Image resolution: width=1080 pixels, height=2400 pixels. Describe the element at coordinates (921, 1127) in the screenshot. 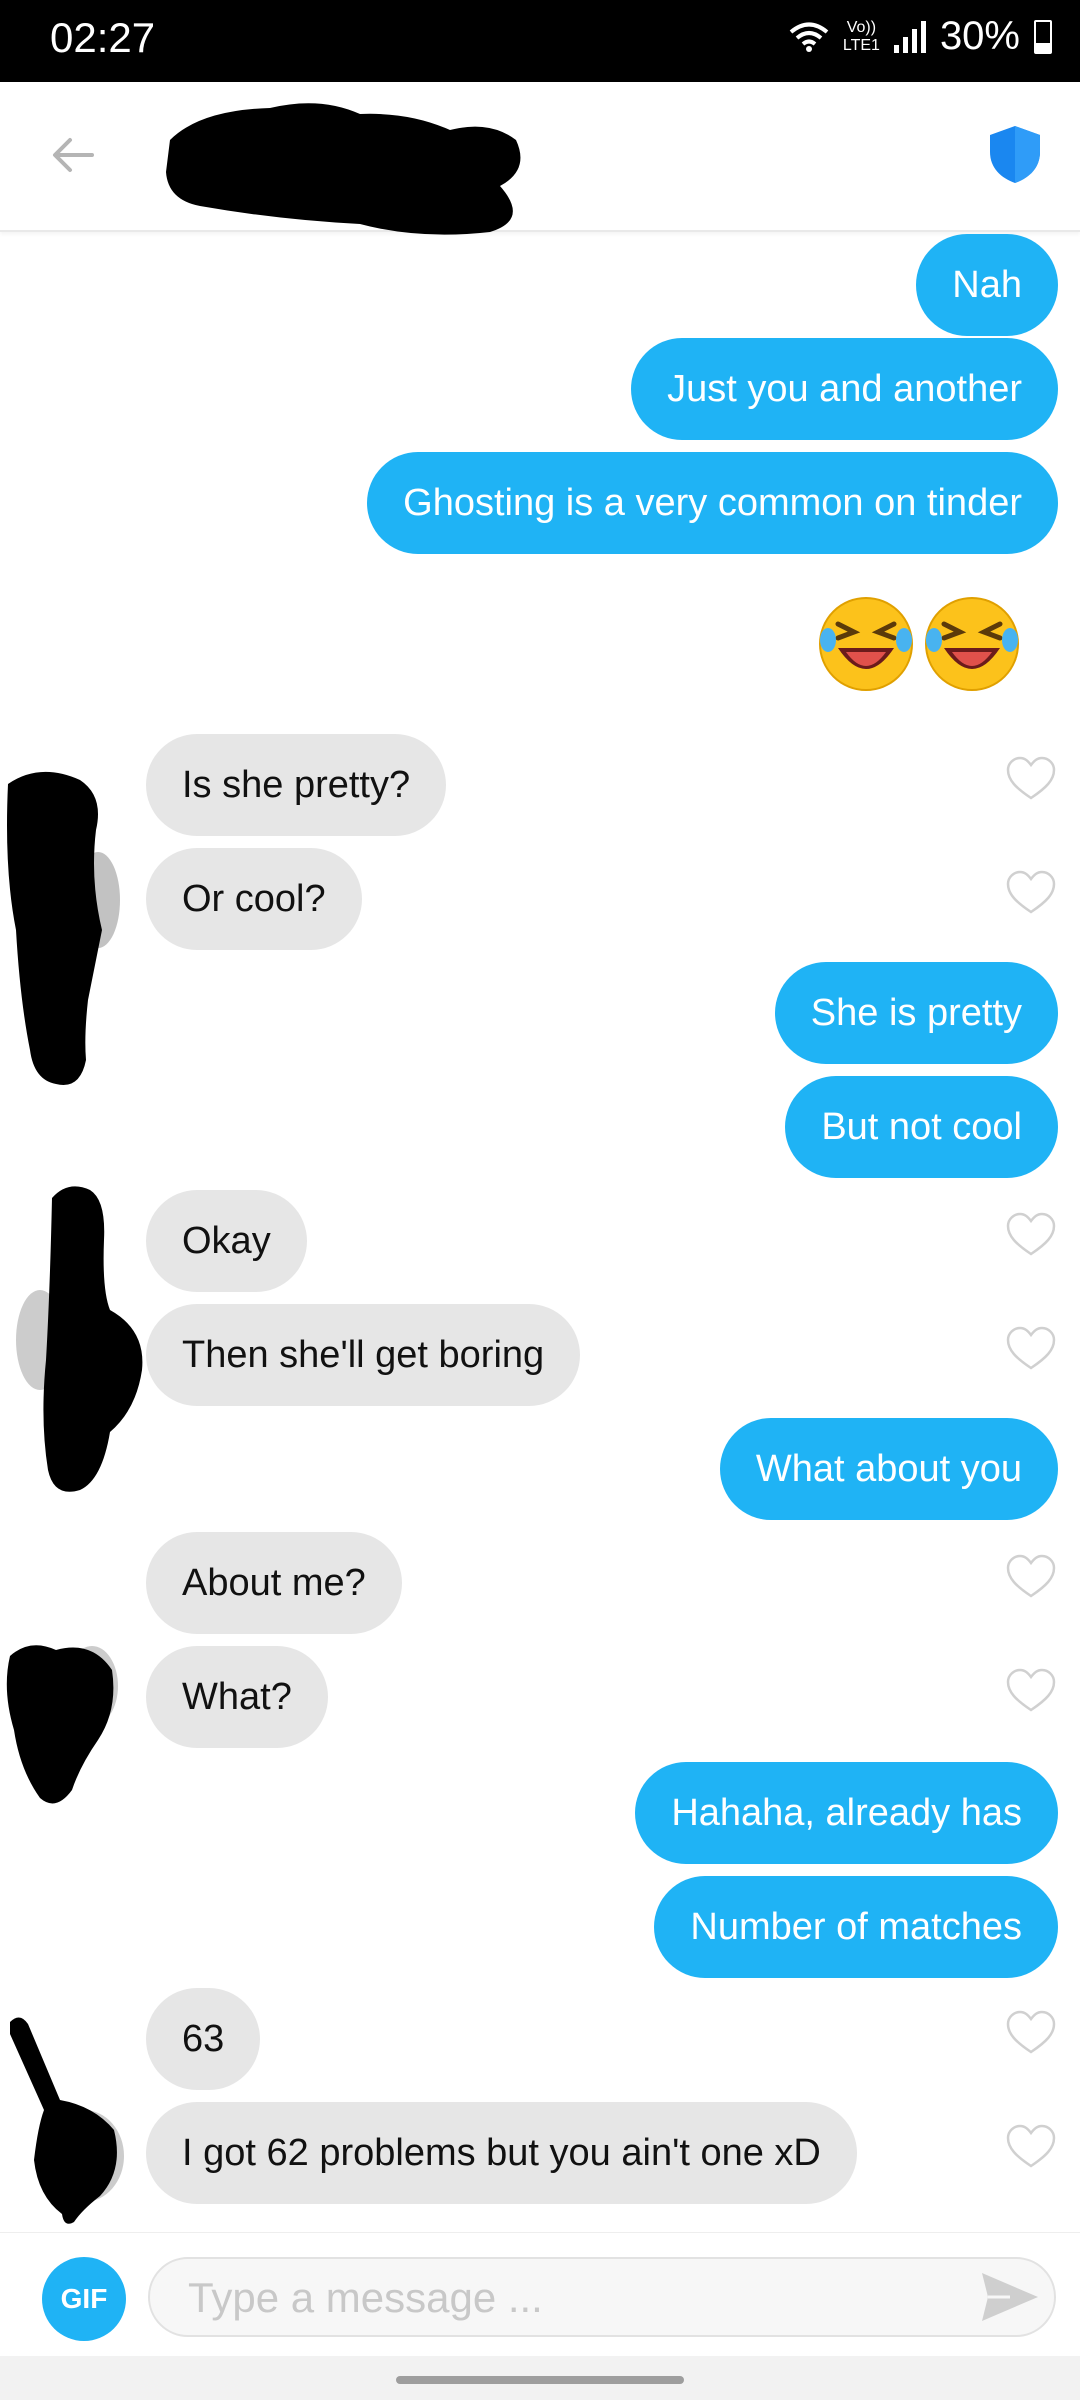

I see `message-bubble-outgoing: But not cool` at that location.